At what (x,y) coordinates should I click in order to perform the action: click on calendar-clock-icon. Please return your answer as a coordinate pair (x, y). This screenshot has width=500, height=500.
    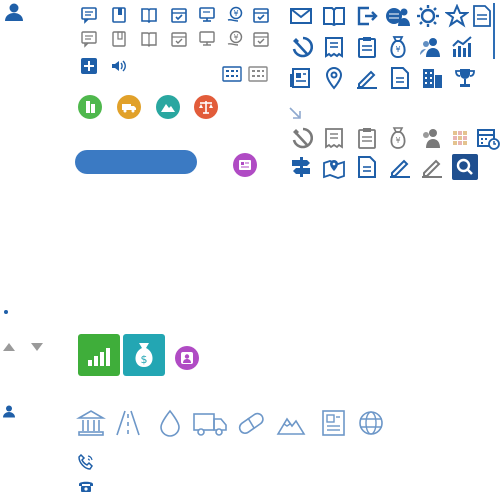
    Looking at the image, I should click on (488, 138).